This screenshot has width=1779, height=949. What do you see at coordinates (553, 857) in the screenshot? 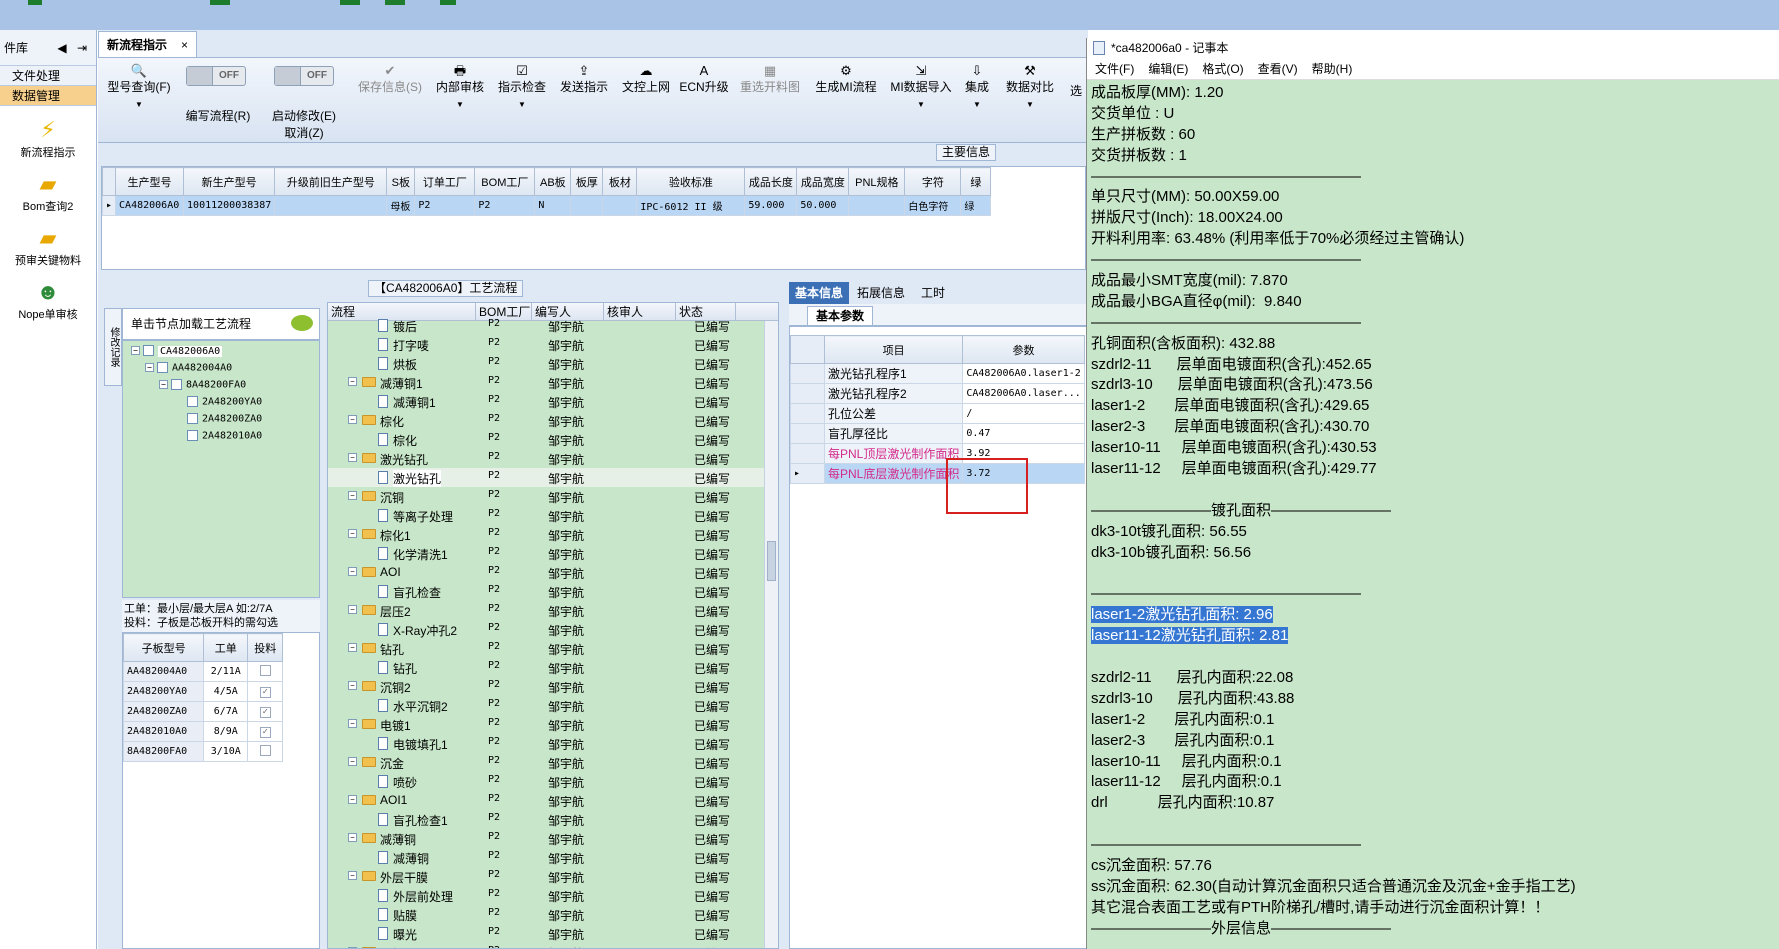
I see `flow-row: 减薄铜 P2 邹宇航 已编写` at bounding box center [553, 857].